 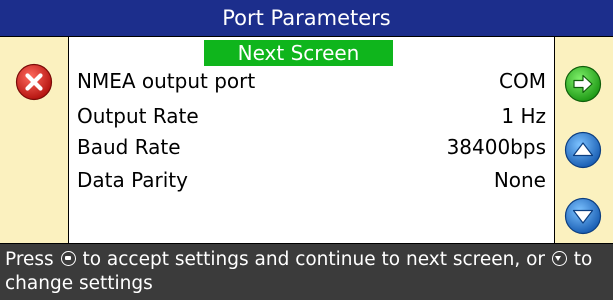 I want to click on setting-value: 38400bps, so click(x=496, y=147).